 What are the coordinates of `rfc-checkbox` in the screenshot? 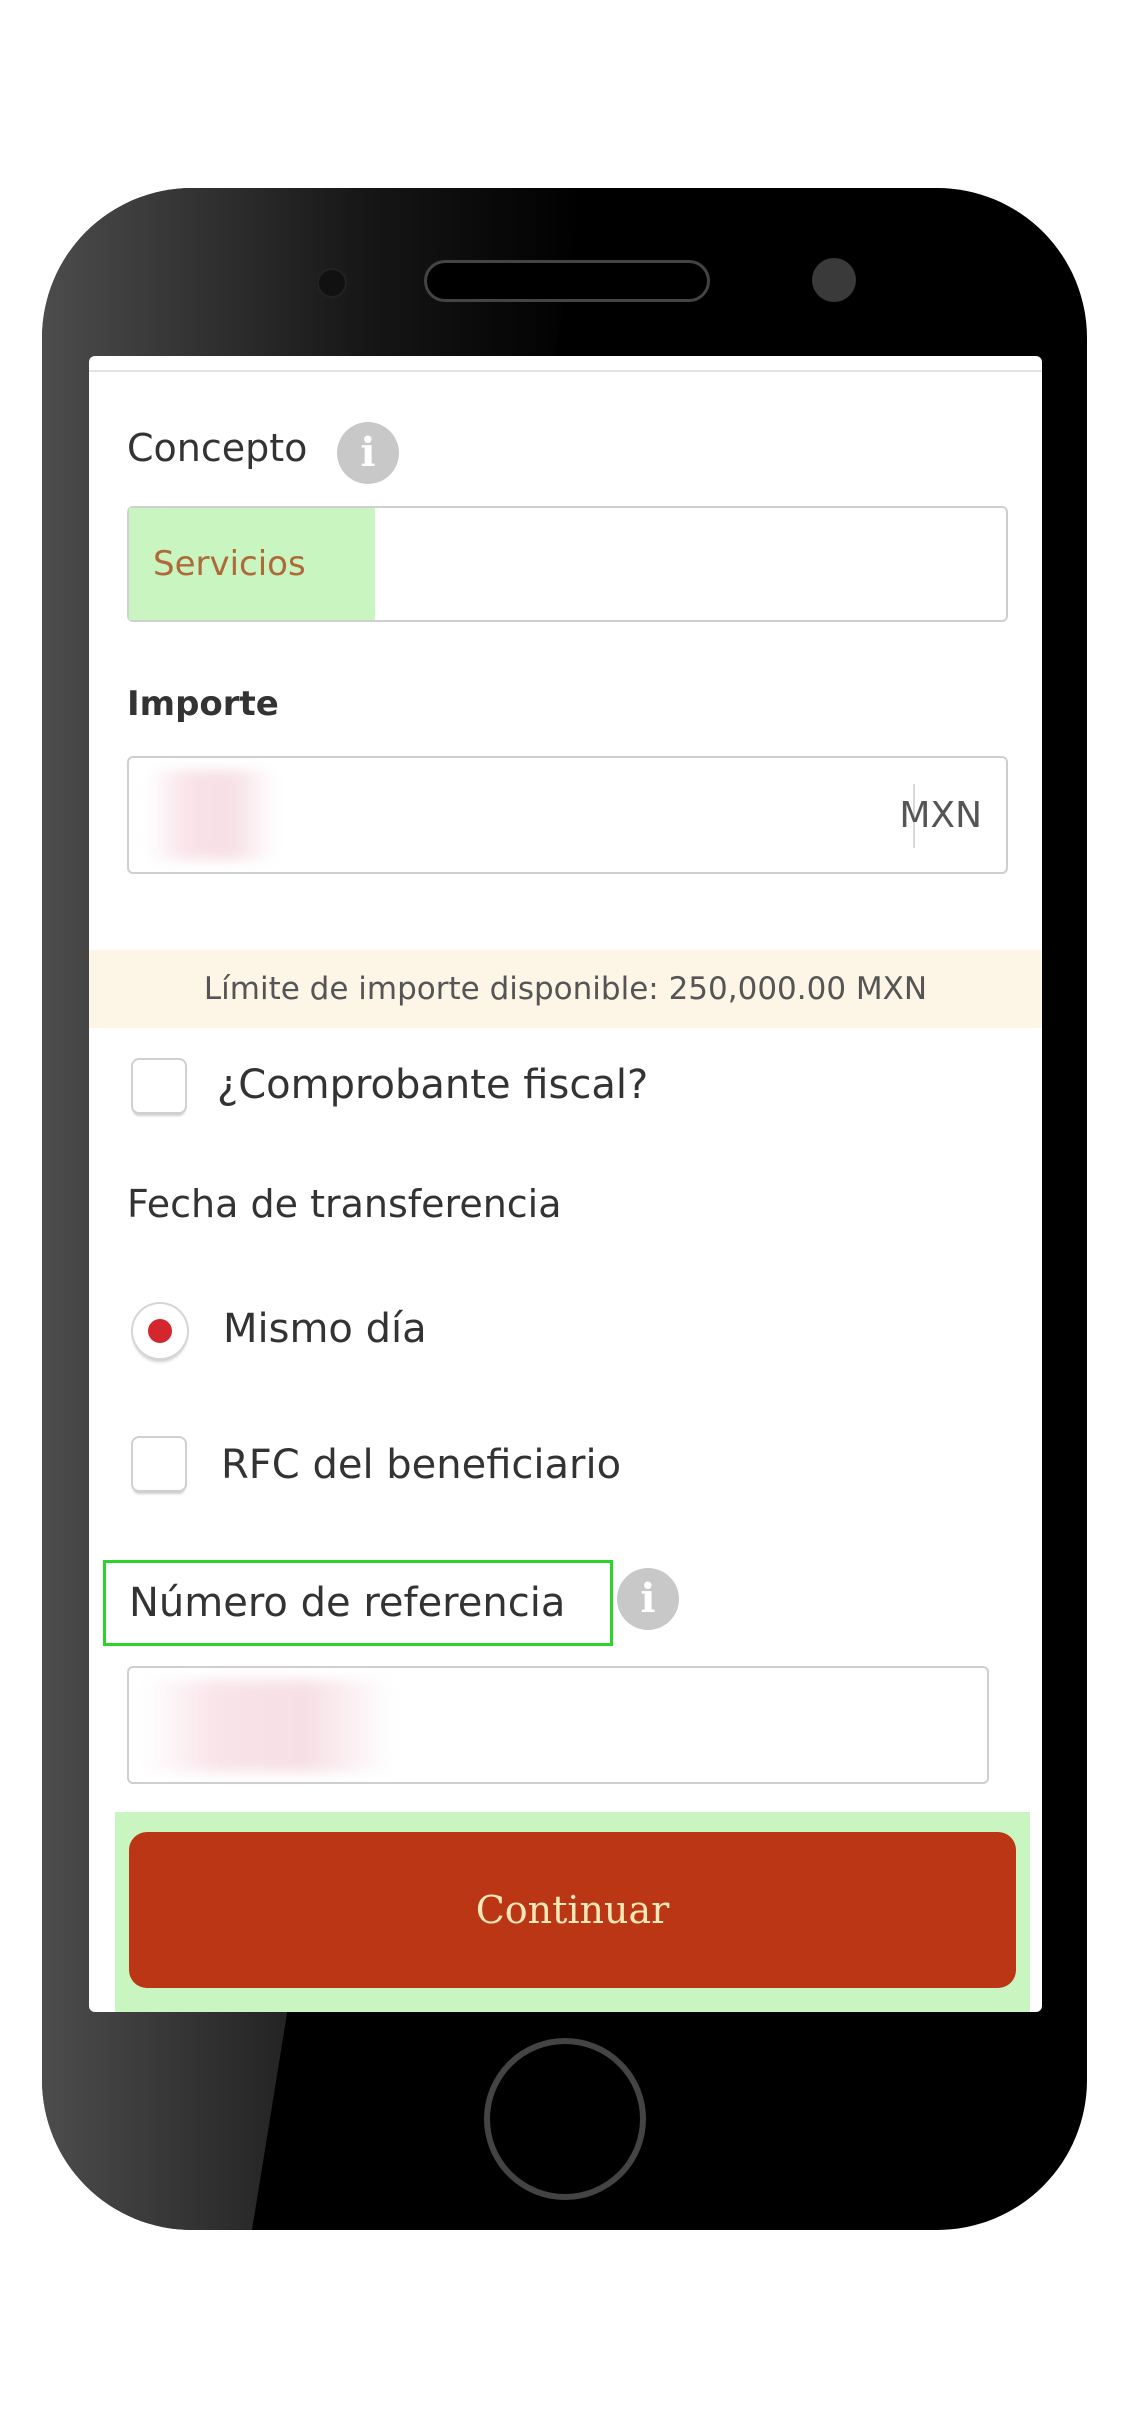 It's located at (159, 1464).